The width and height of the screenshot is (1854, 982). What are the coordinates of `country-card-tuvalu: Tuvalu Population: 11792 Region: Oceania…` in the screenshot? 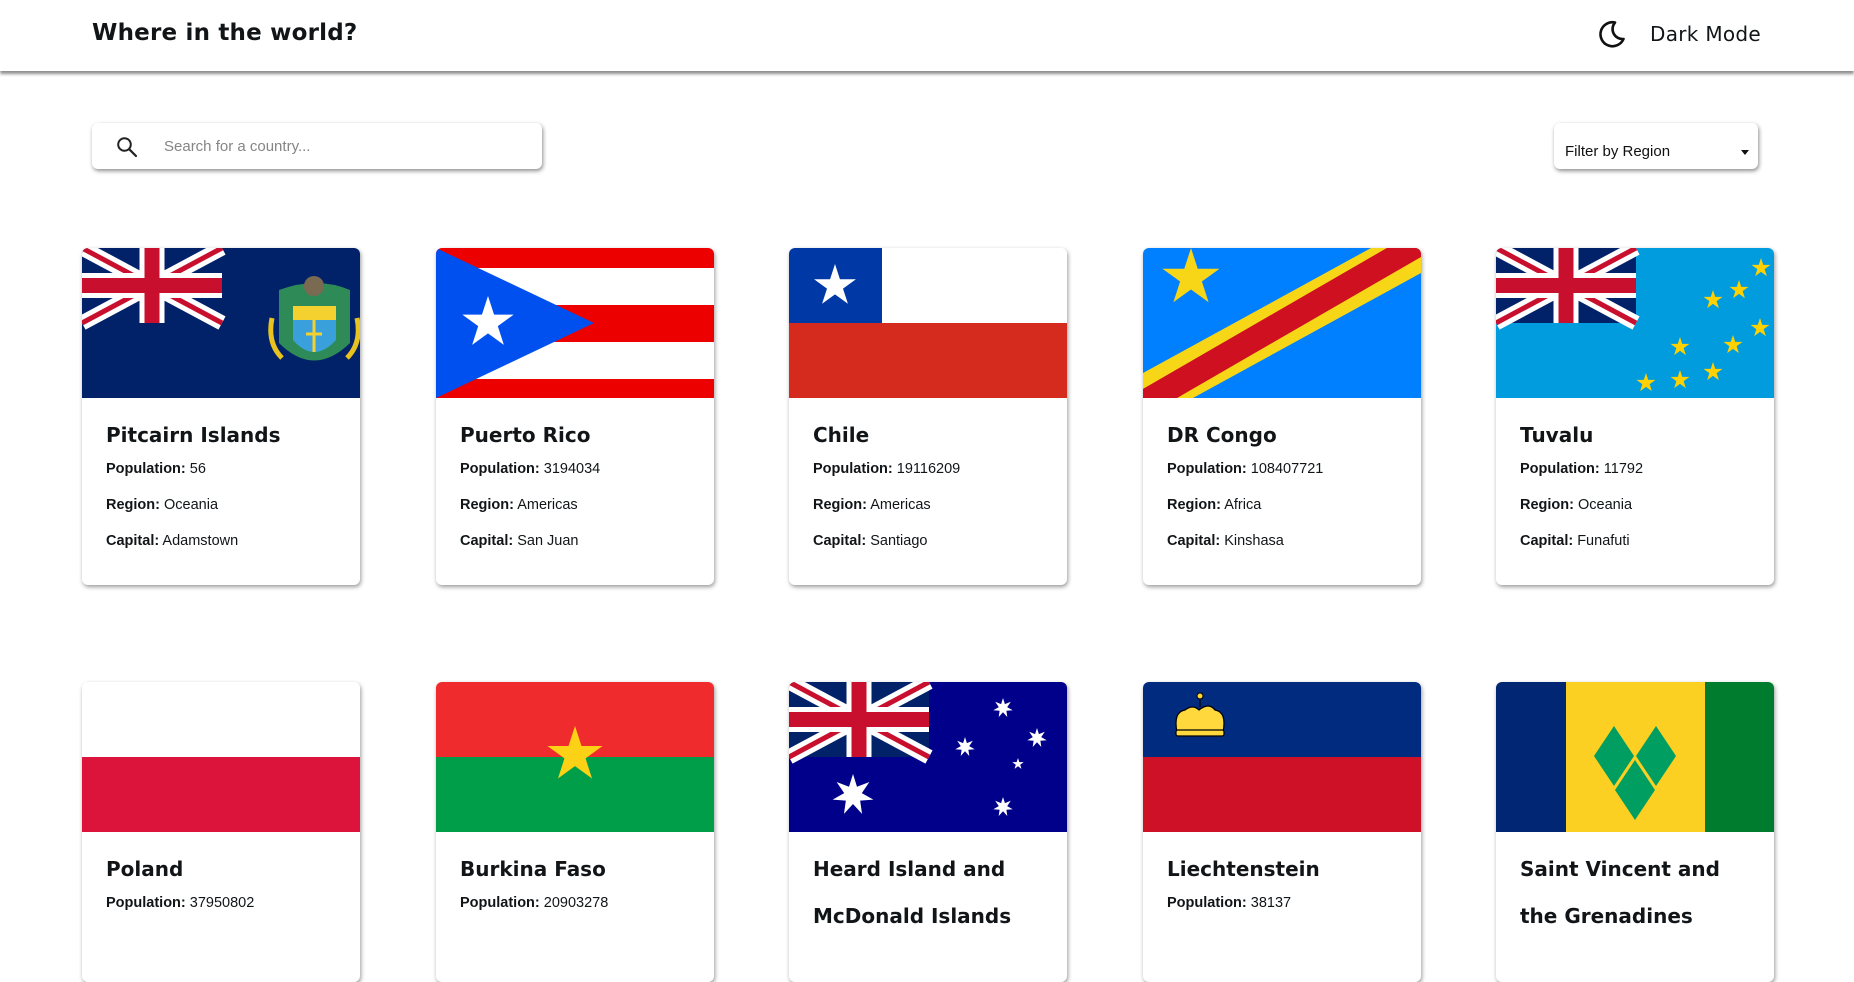 It's located at (1635, 416).